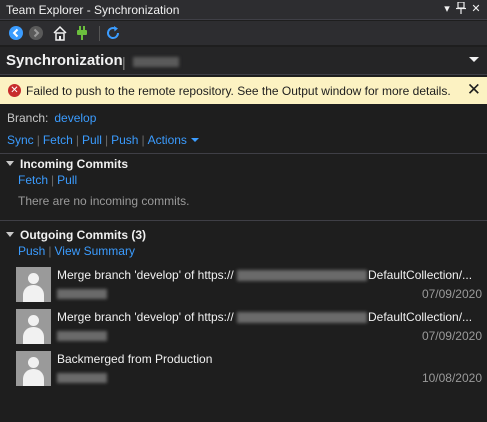 The height and width of the screenshot is (422, 487). I want to click on outgoing-links: Push | View Summary, so click(76, 251).